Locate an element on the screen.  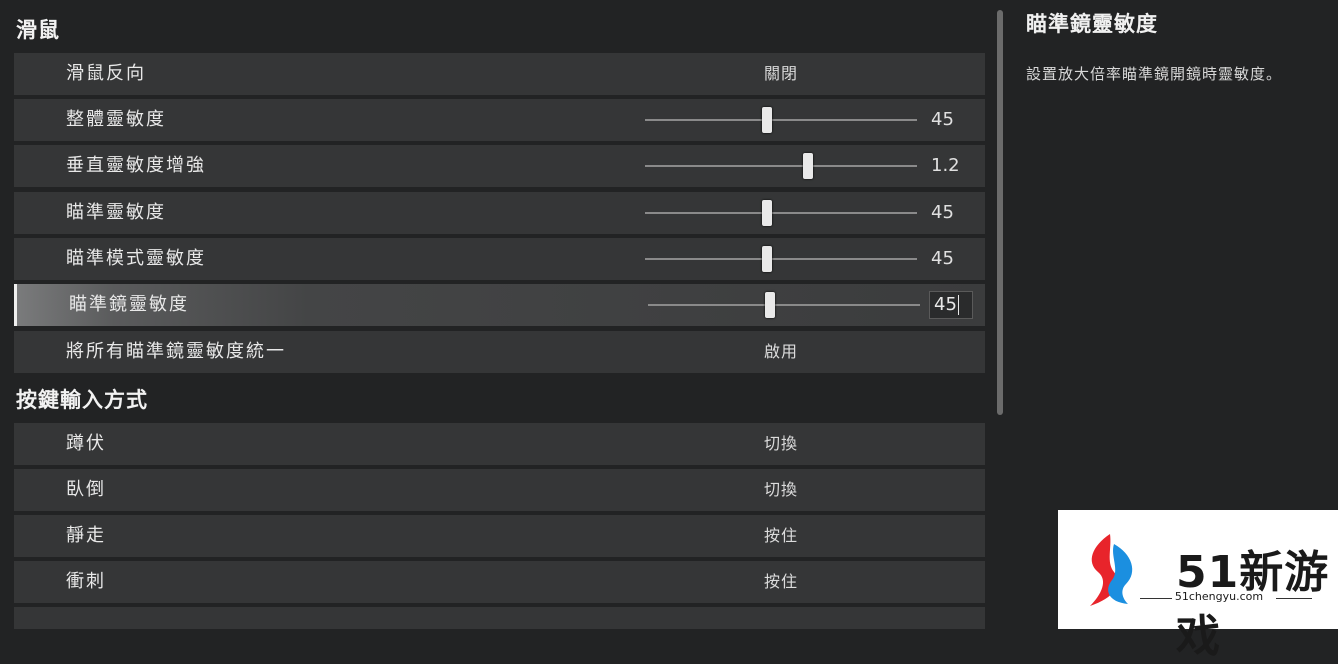
setting-label: 靜走 is located at coordinates (86, 535).